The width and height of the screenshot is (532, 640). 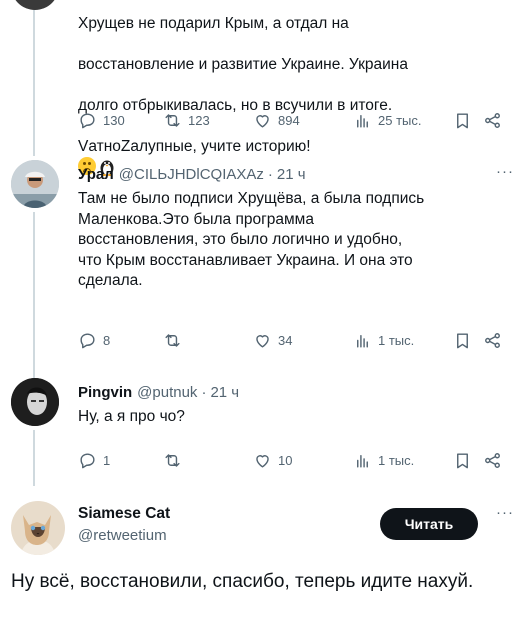 What do you see at coordinates (303, 460) in the screenshot?
I see `like-button: 10` at bounding box center [303, 460].